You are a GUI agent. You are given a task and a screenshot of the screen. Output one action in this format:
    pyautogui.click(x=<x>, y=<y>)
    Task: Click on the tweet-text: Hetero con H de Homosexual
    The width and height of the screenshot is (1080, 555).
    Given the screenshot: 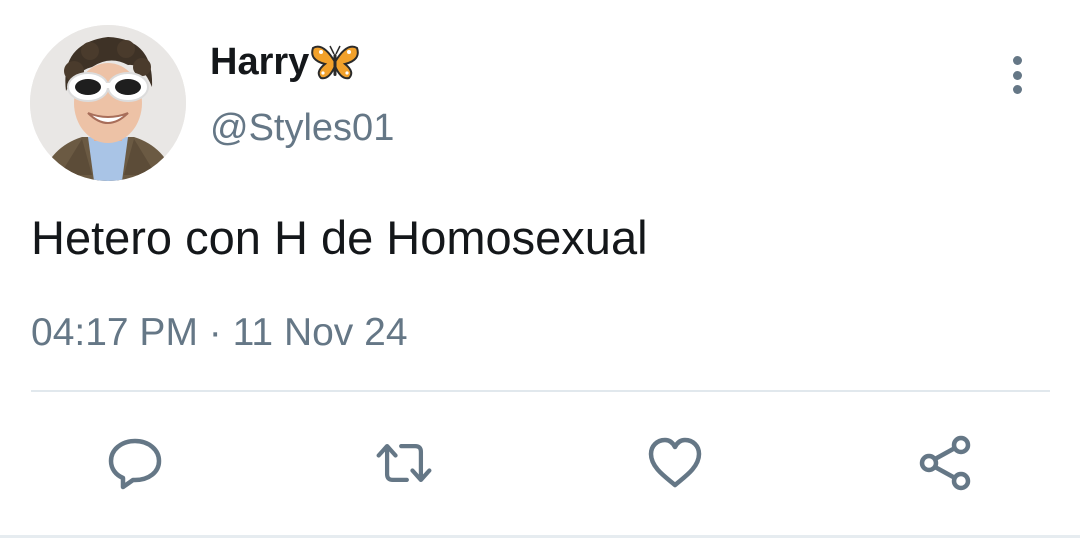 What is the action you would take?
    pyautogui.click(x=339, y=237)
    